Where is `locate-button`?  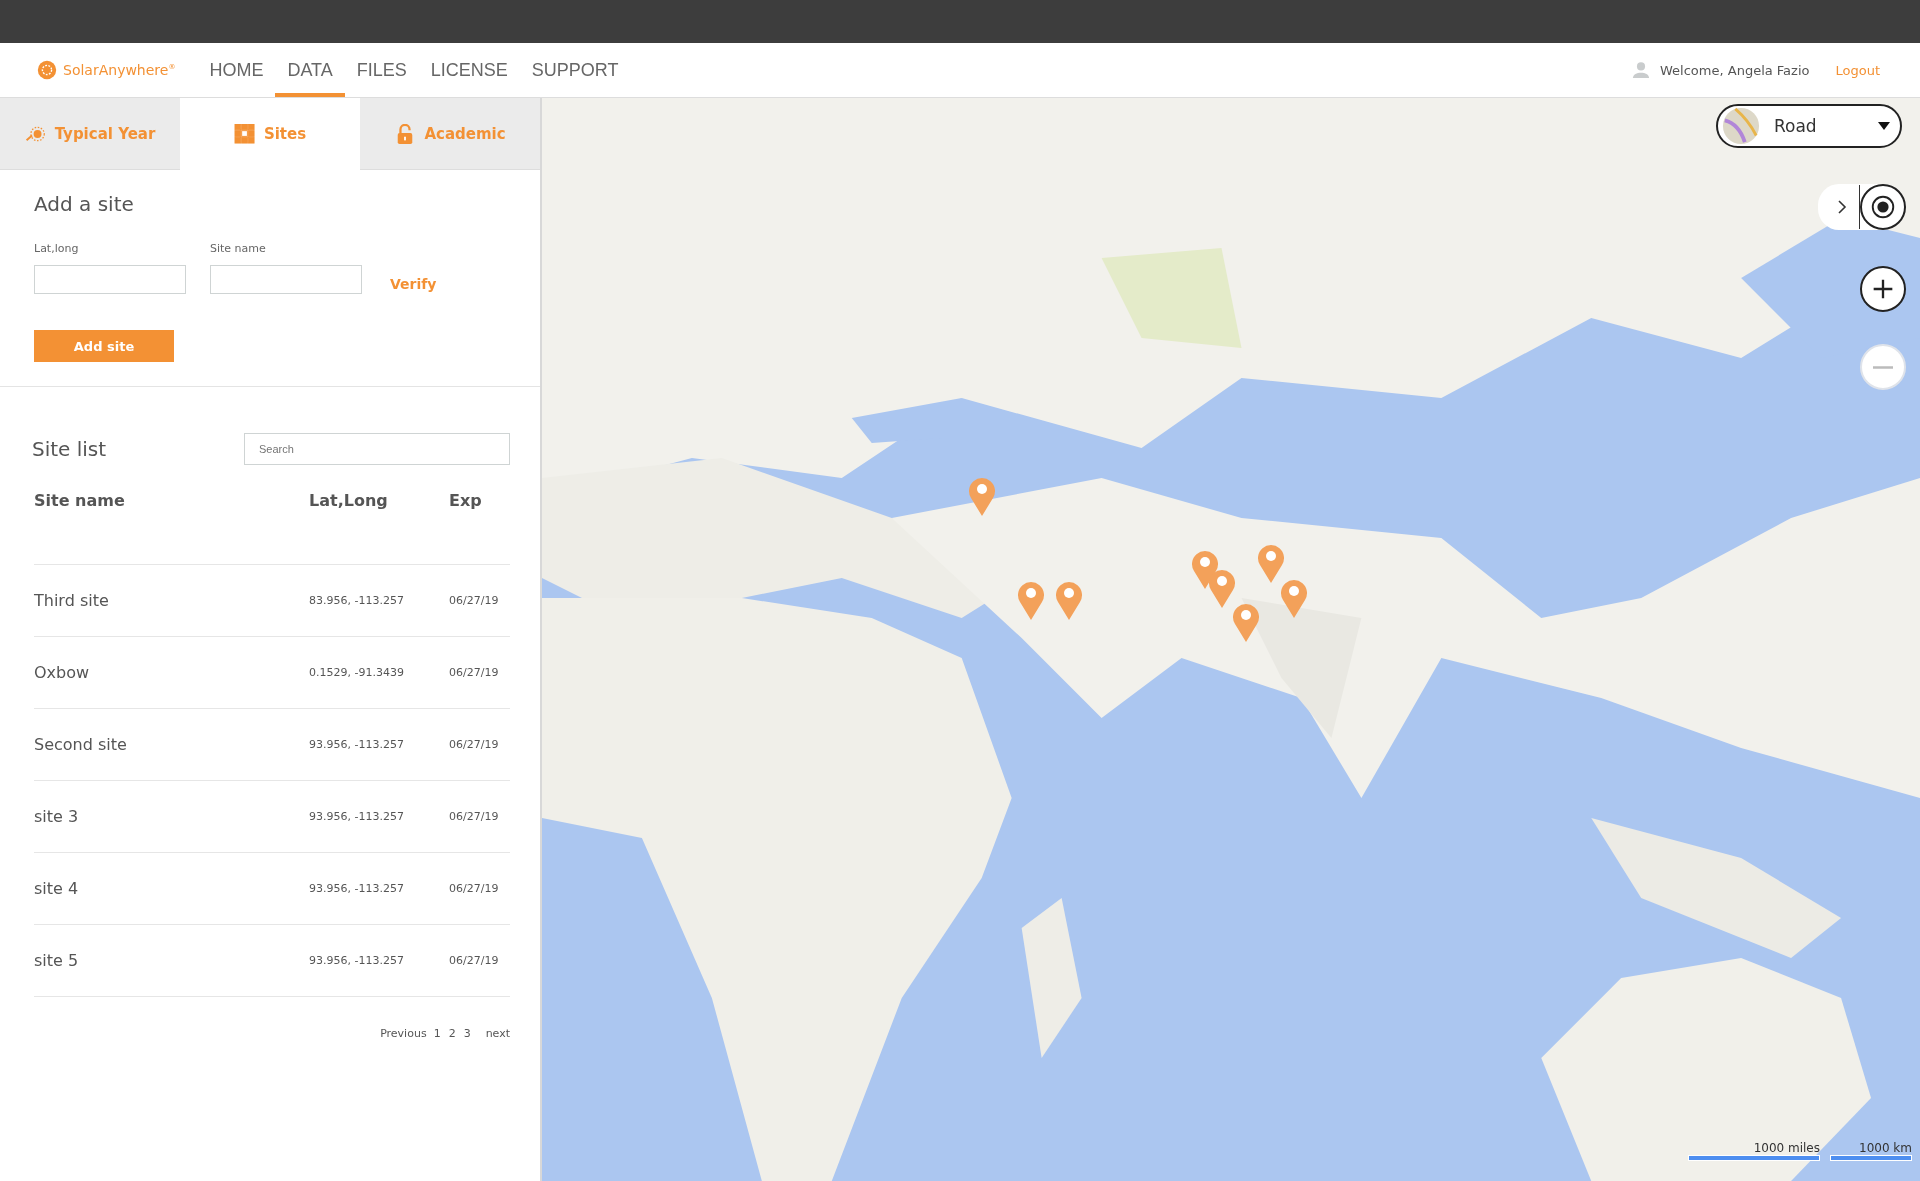
locate-button is located at coordinates (1883, 207).